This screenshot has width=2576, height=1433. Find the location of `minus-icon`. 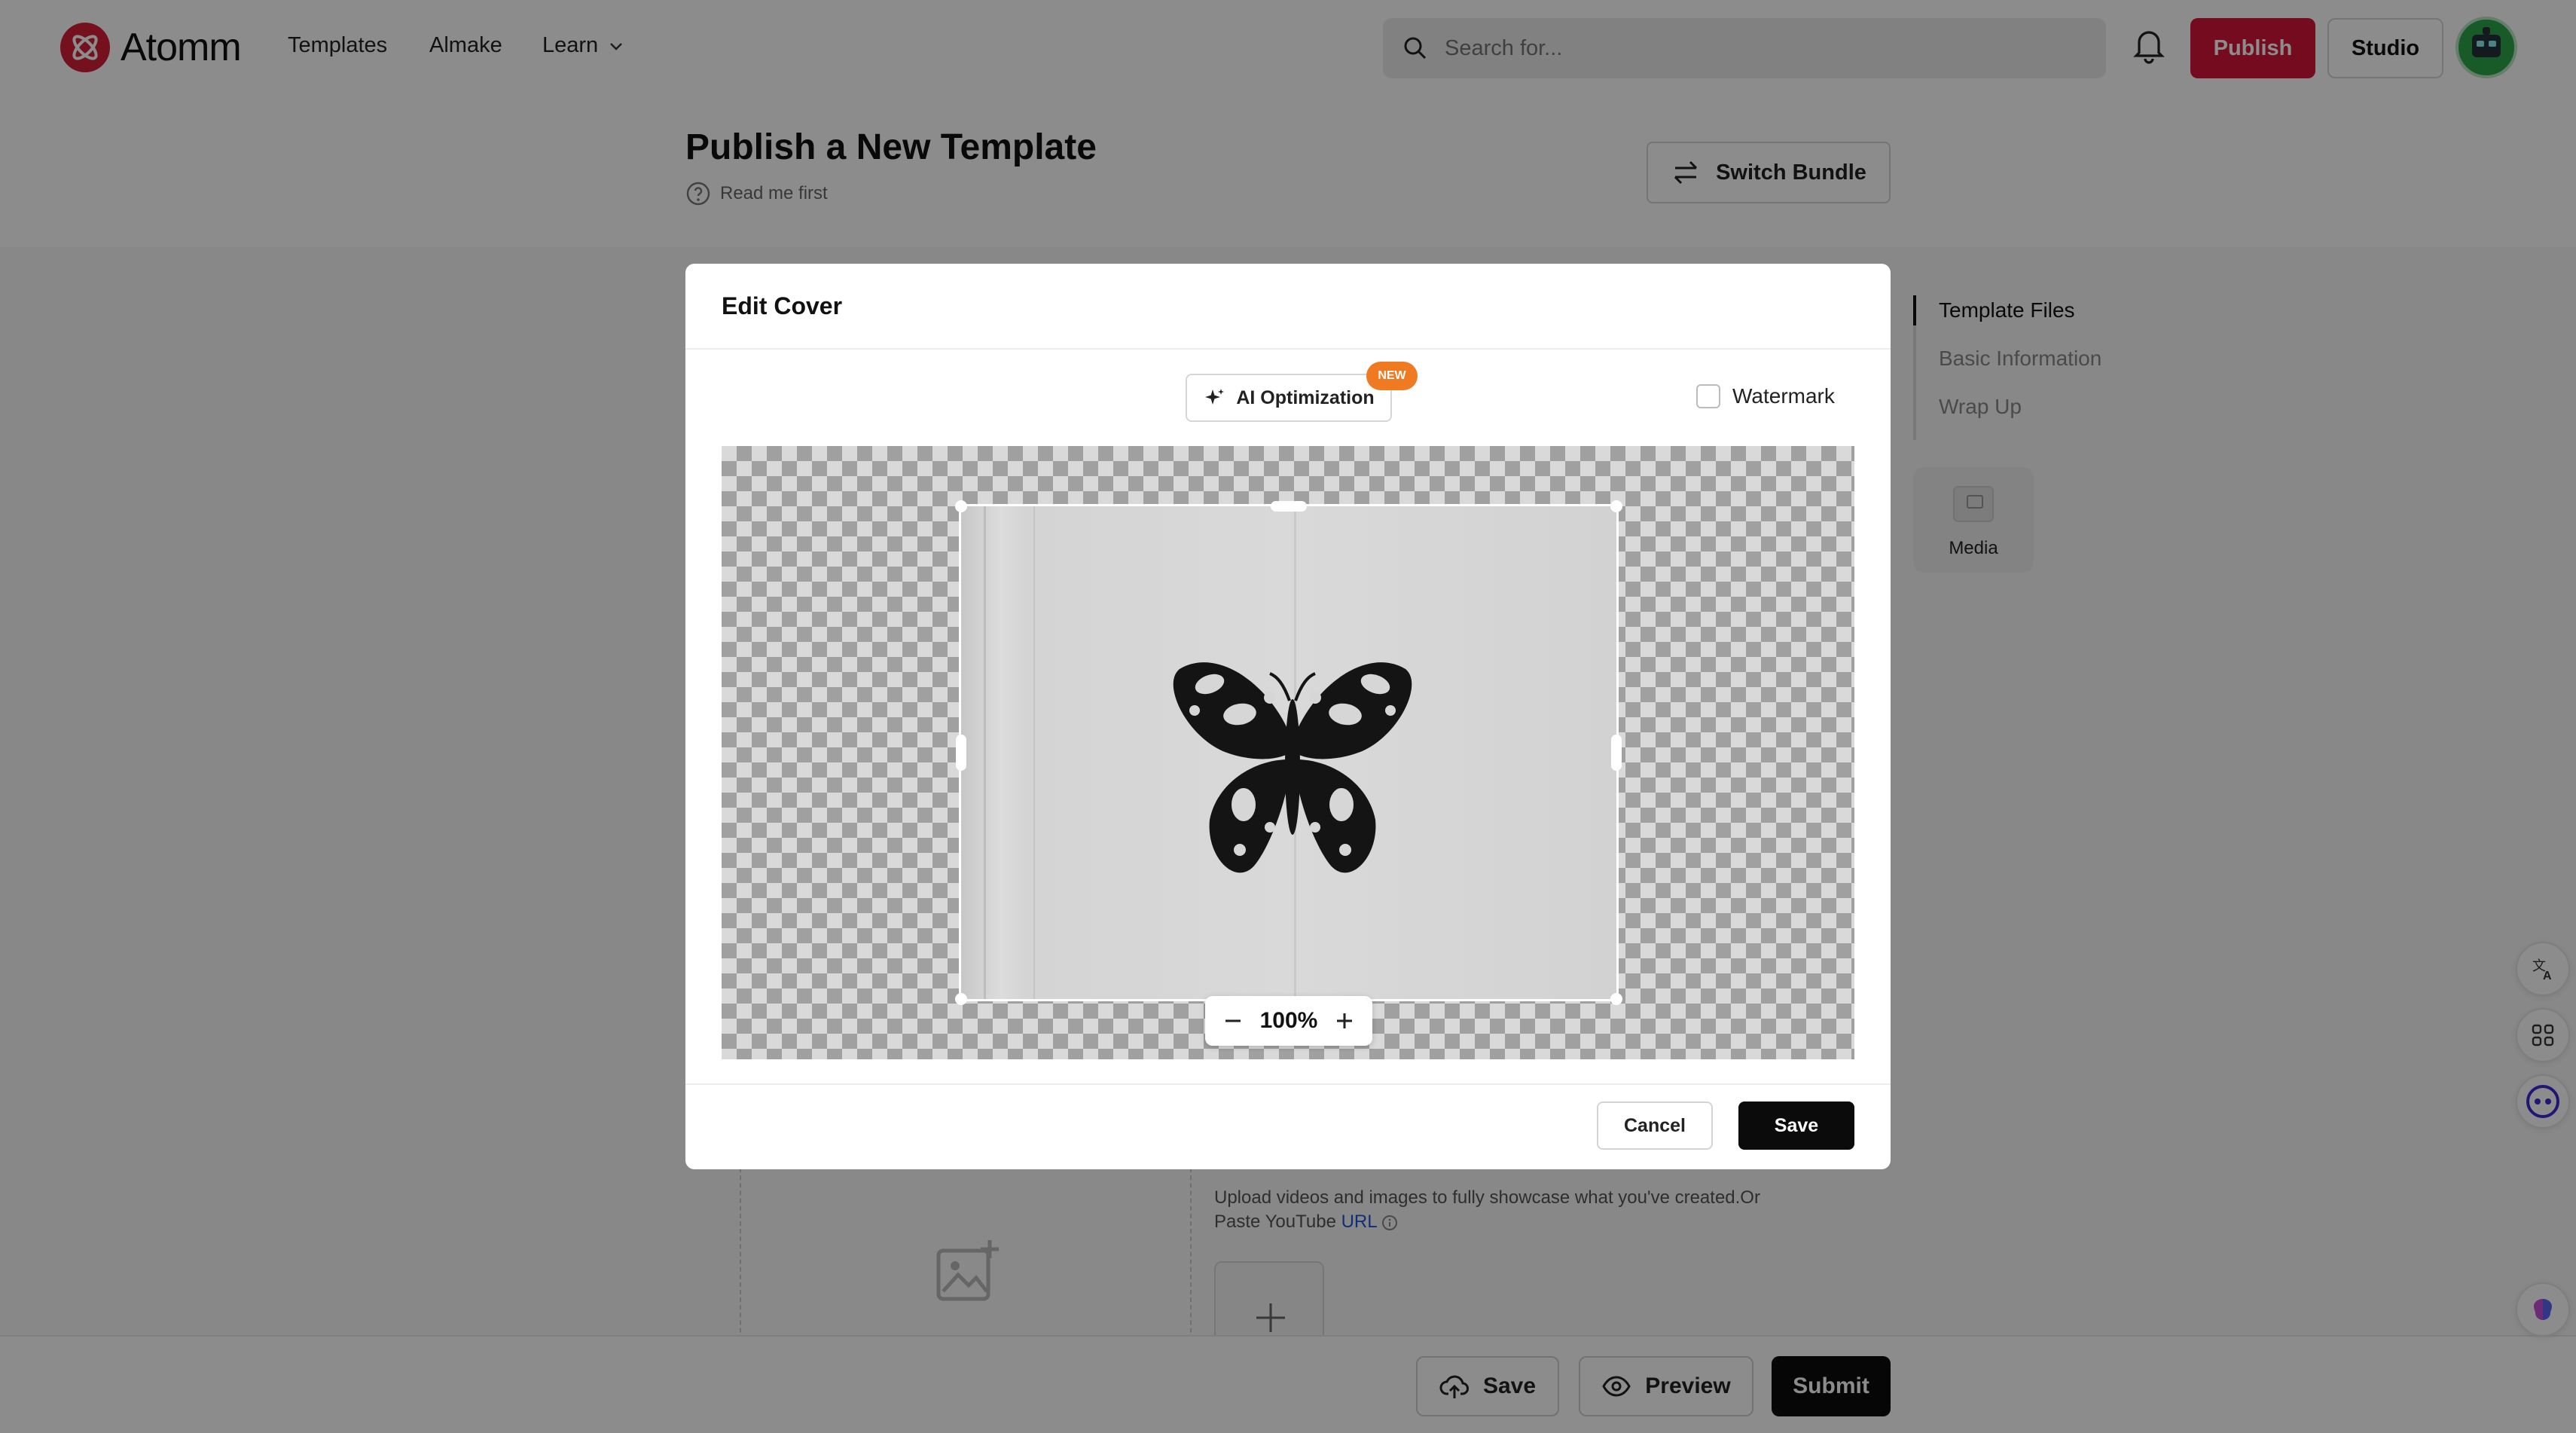

minus-icon is located at coordinates (1233, 1020).